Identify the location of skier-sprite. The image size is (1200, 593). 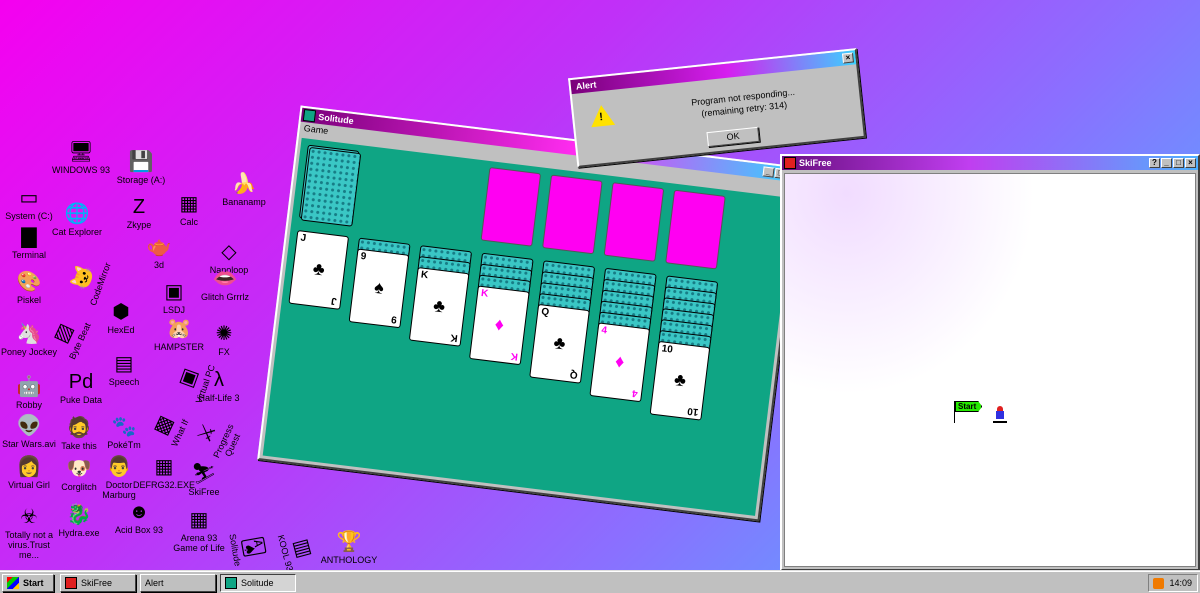
(1000, 415).